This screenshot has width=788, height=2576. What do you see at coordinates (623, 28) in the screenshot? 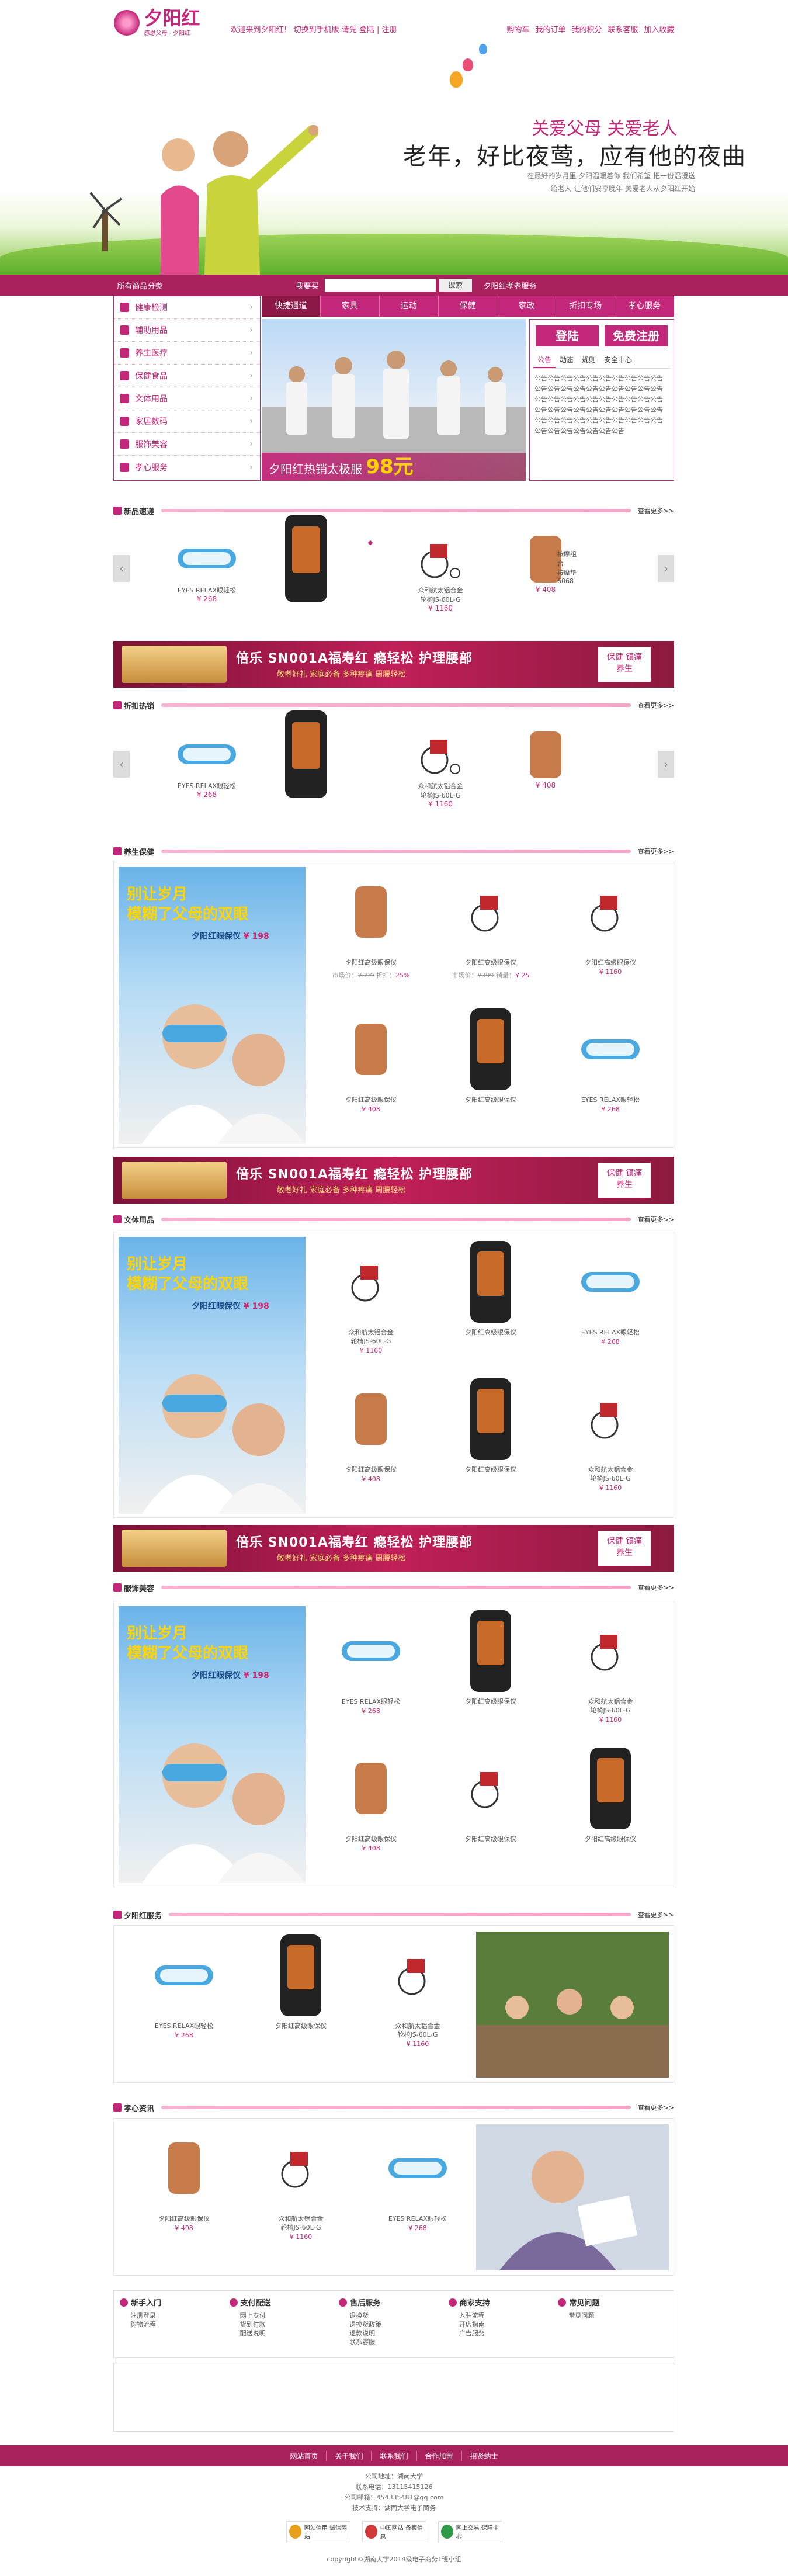
I see `service-link: 联系客服` at bounding box center [623, 28].